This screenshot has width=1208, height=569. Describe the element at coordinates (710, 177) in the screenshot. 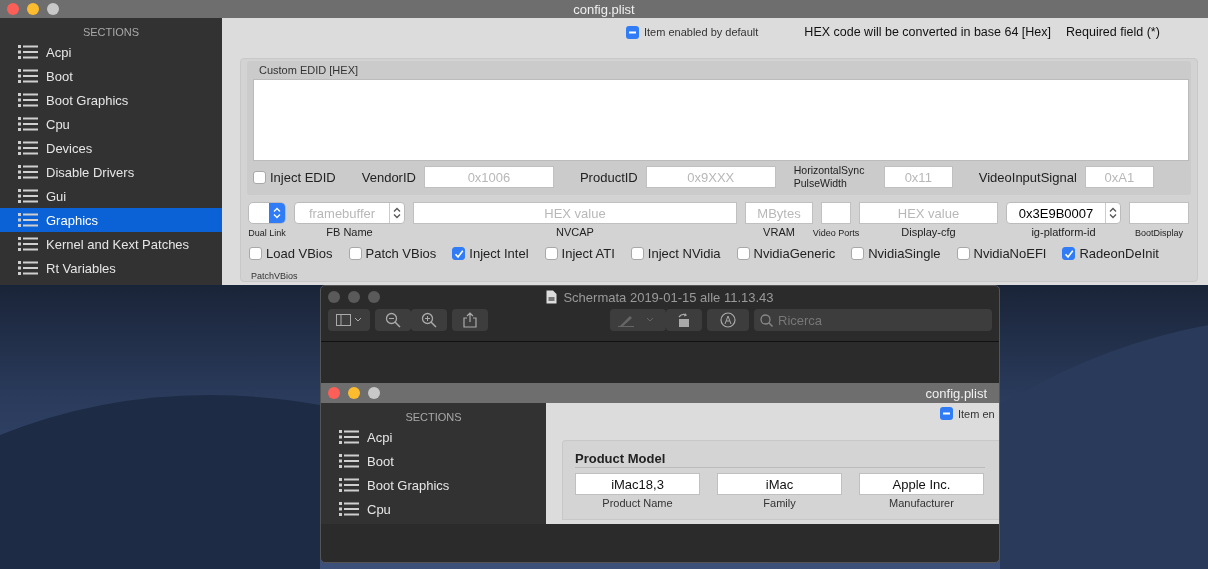

I see `input-field: 0x9XXX` at that location.